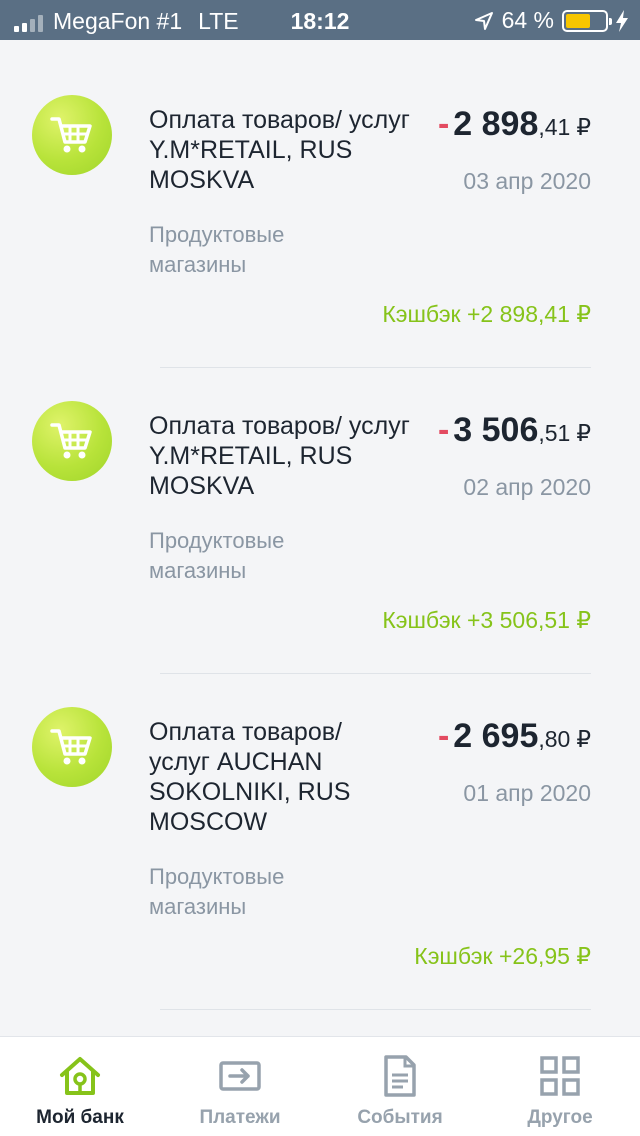  I want to click on divider, so click(375, 1009).